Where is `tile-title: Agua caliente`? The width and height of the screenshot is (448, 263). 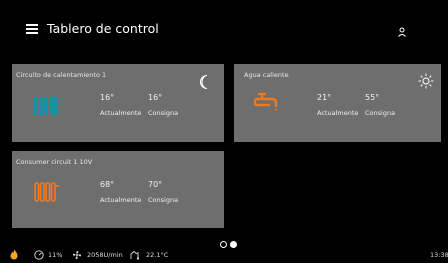
tile-title: Agua caliente is located at coordinates (266, 75).